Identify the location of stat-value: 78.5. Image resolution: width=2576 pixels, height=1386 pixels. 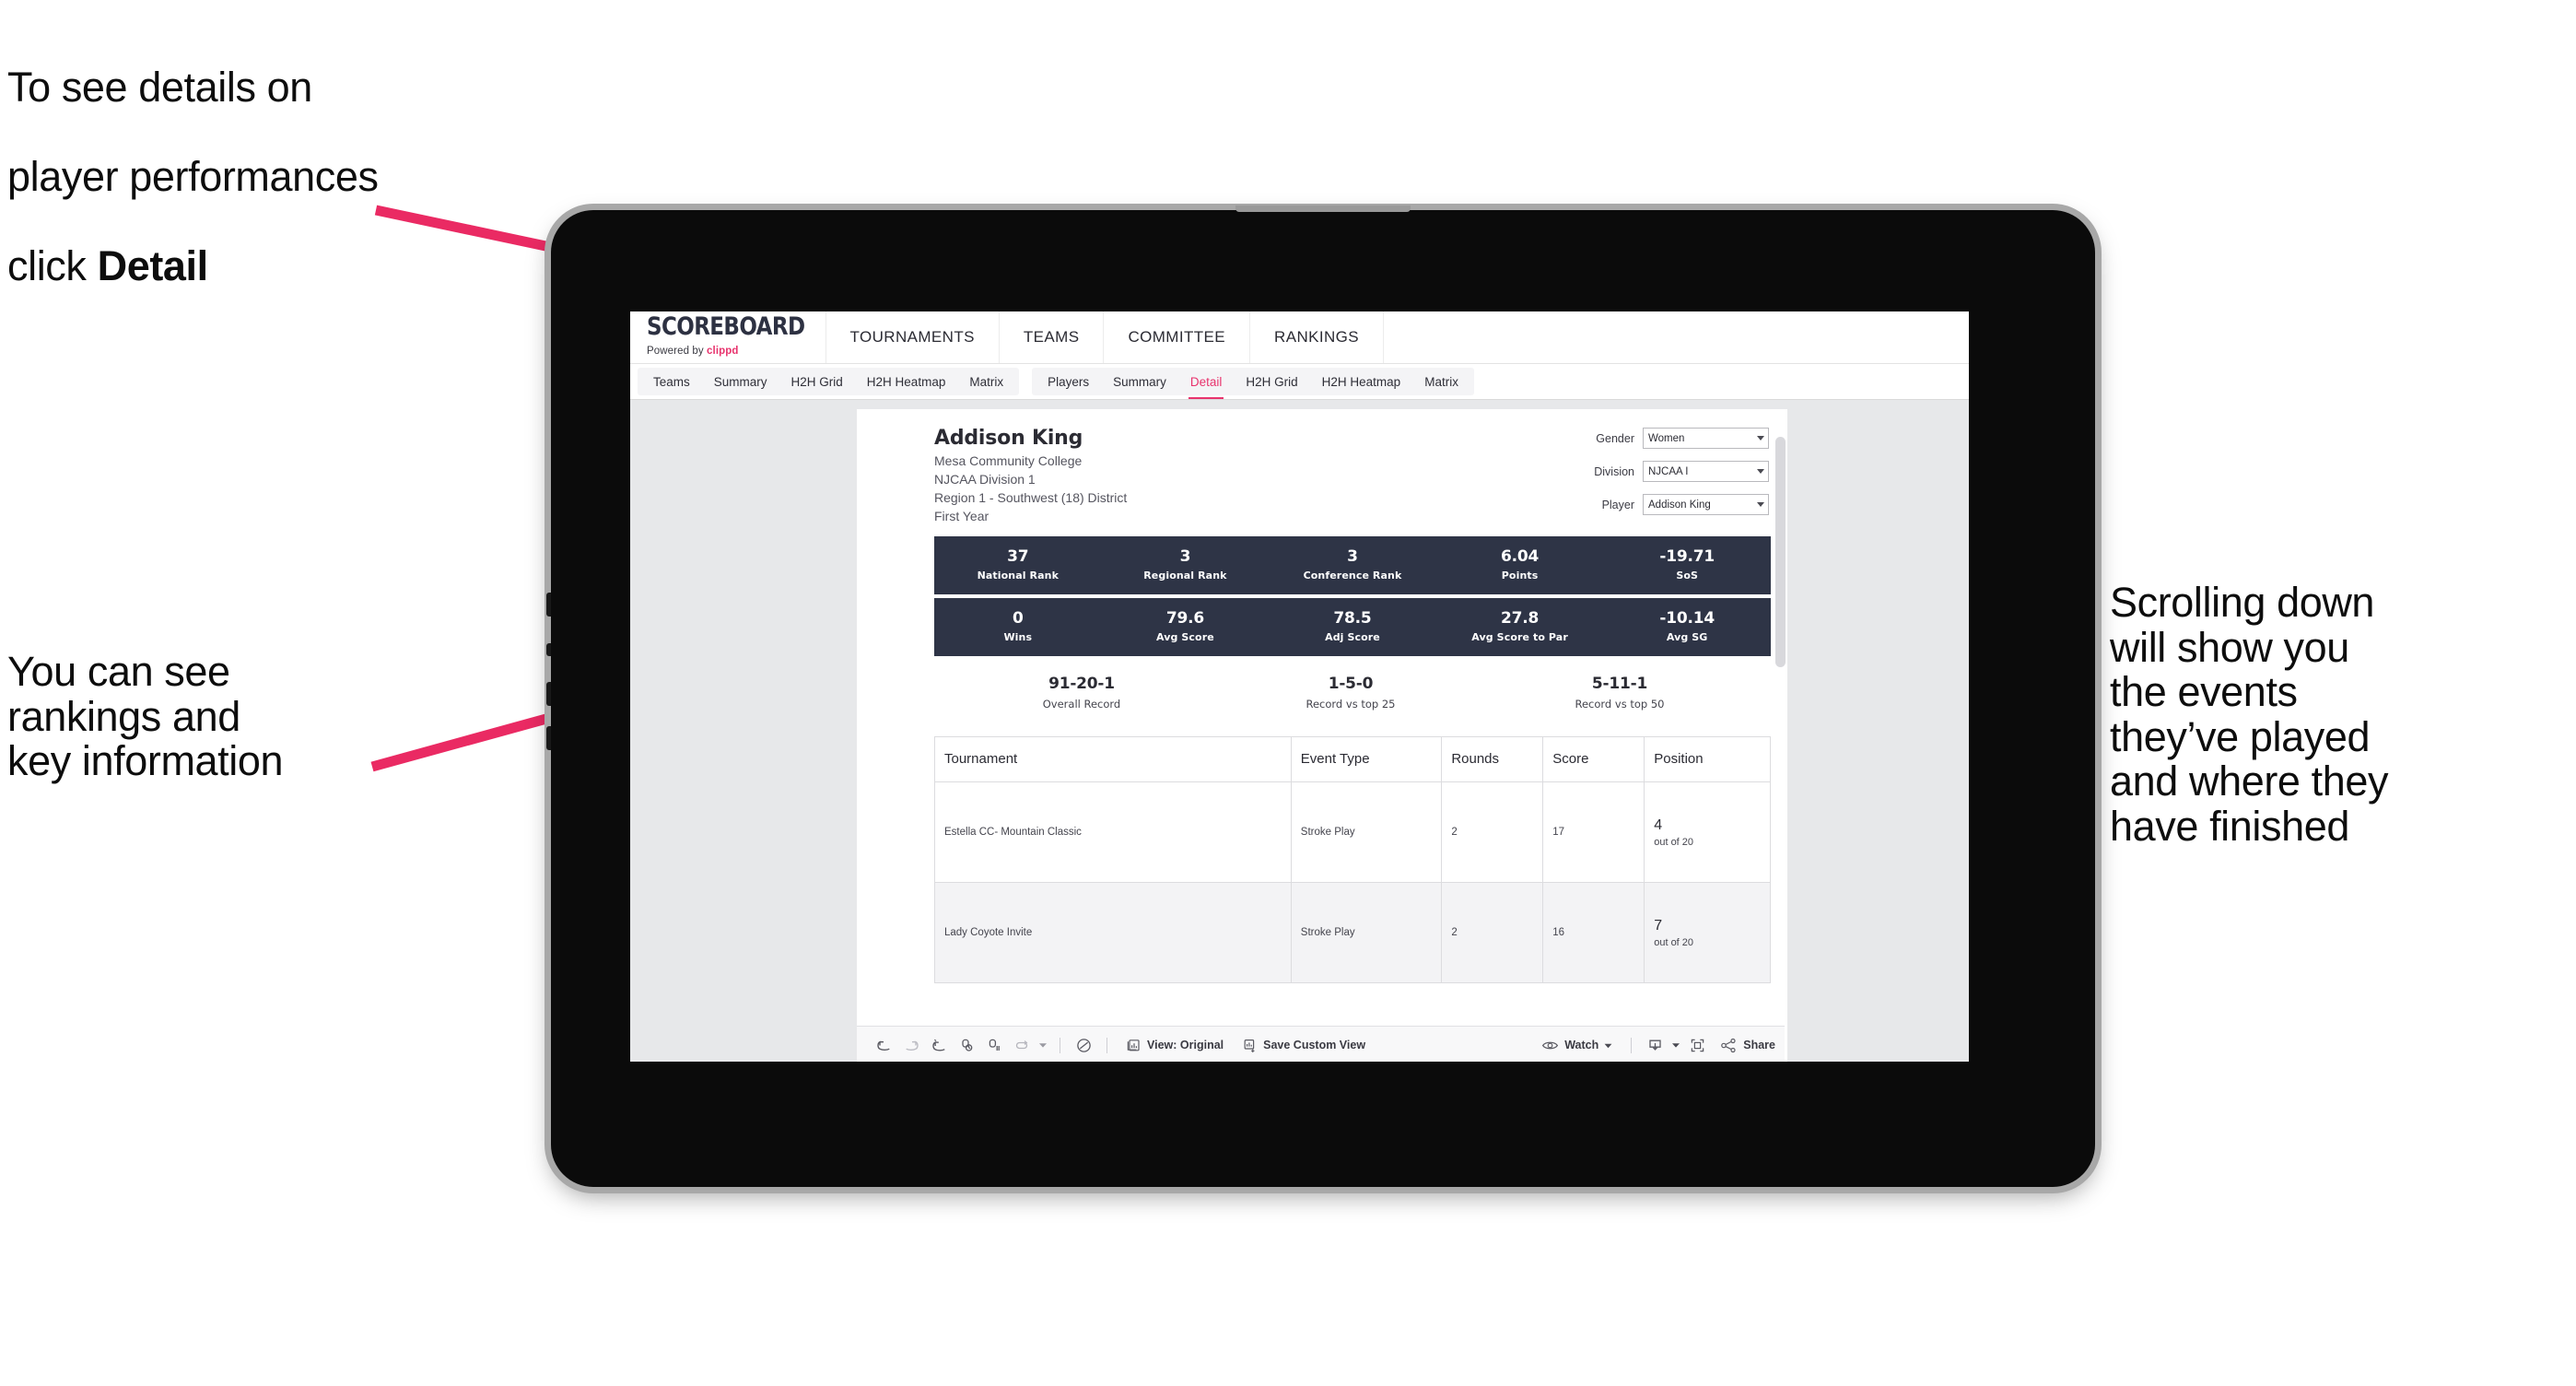
(1352, 618).